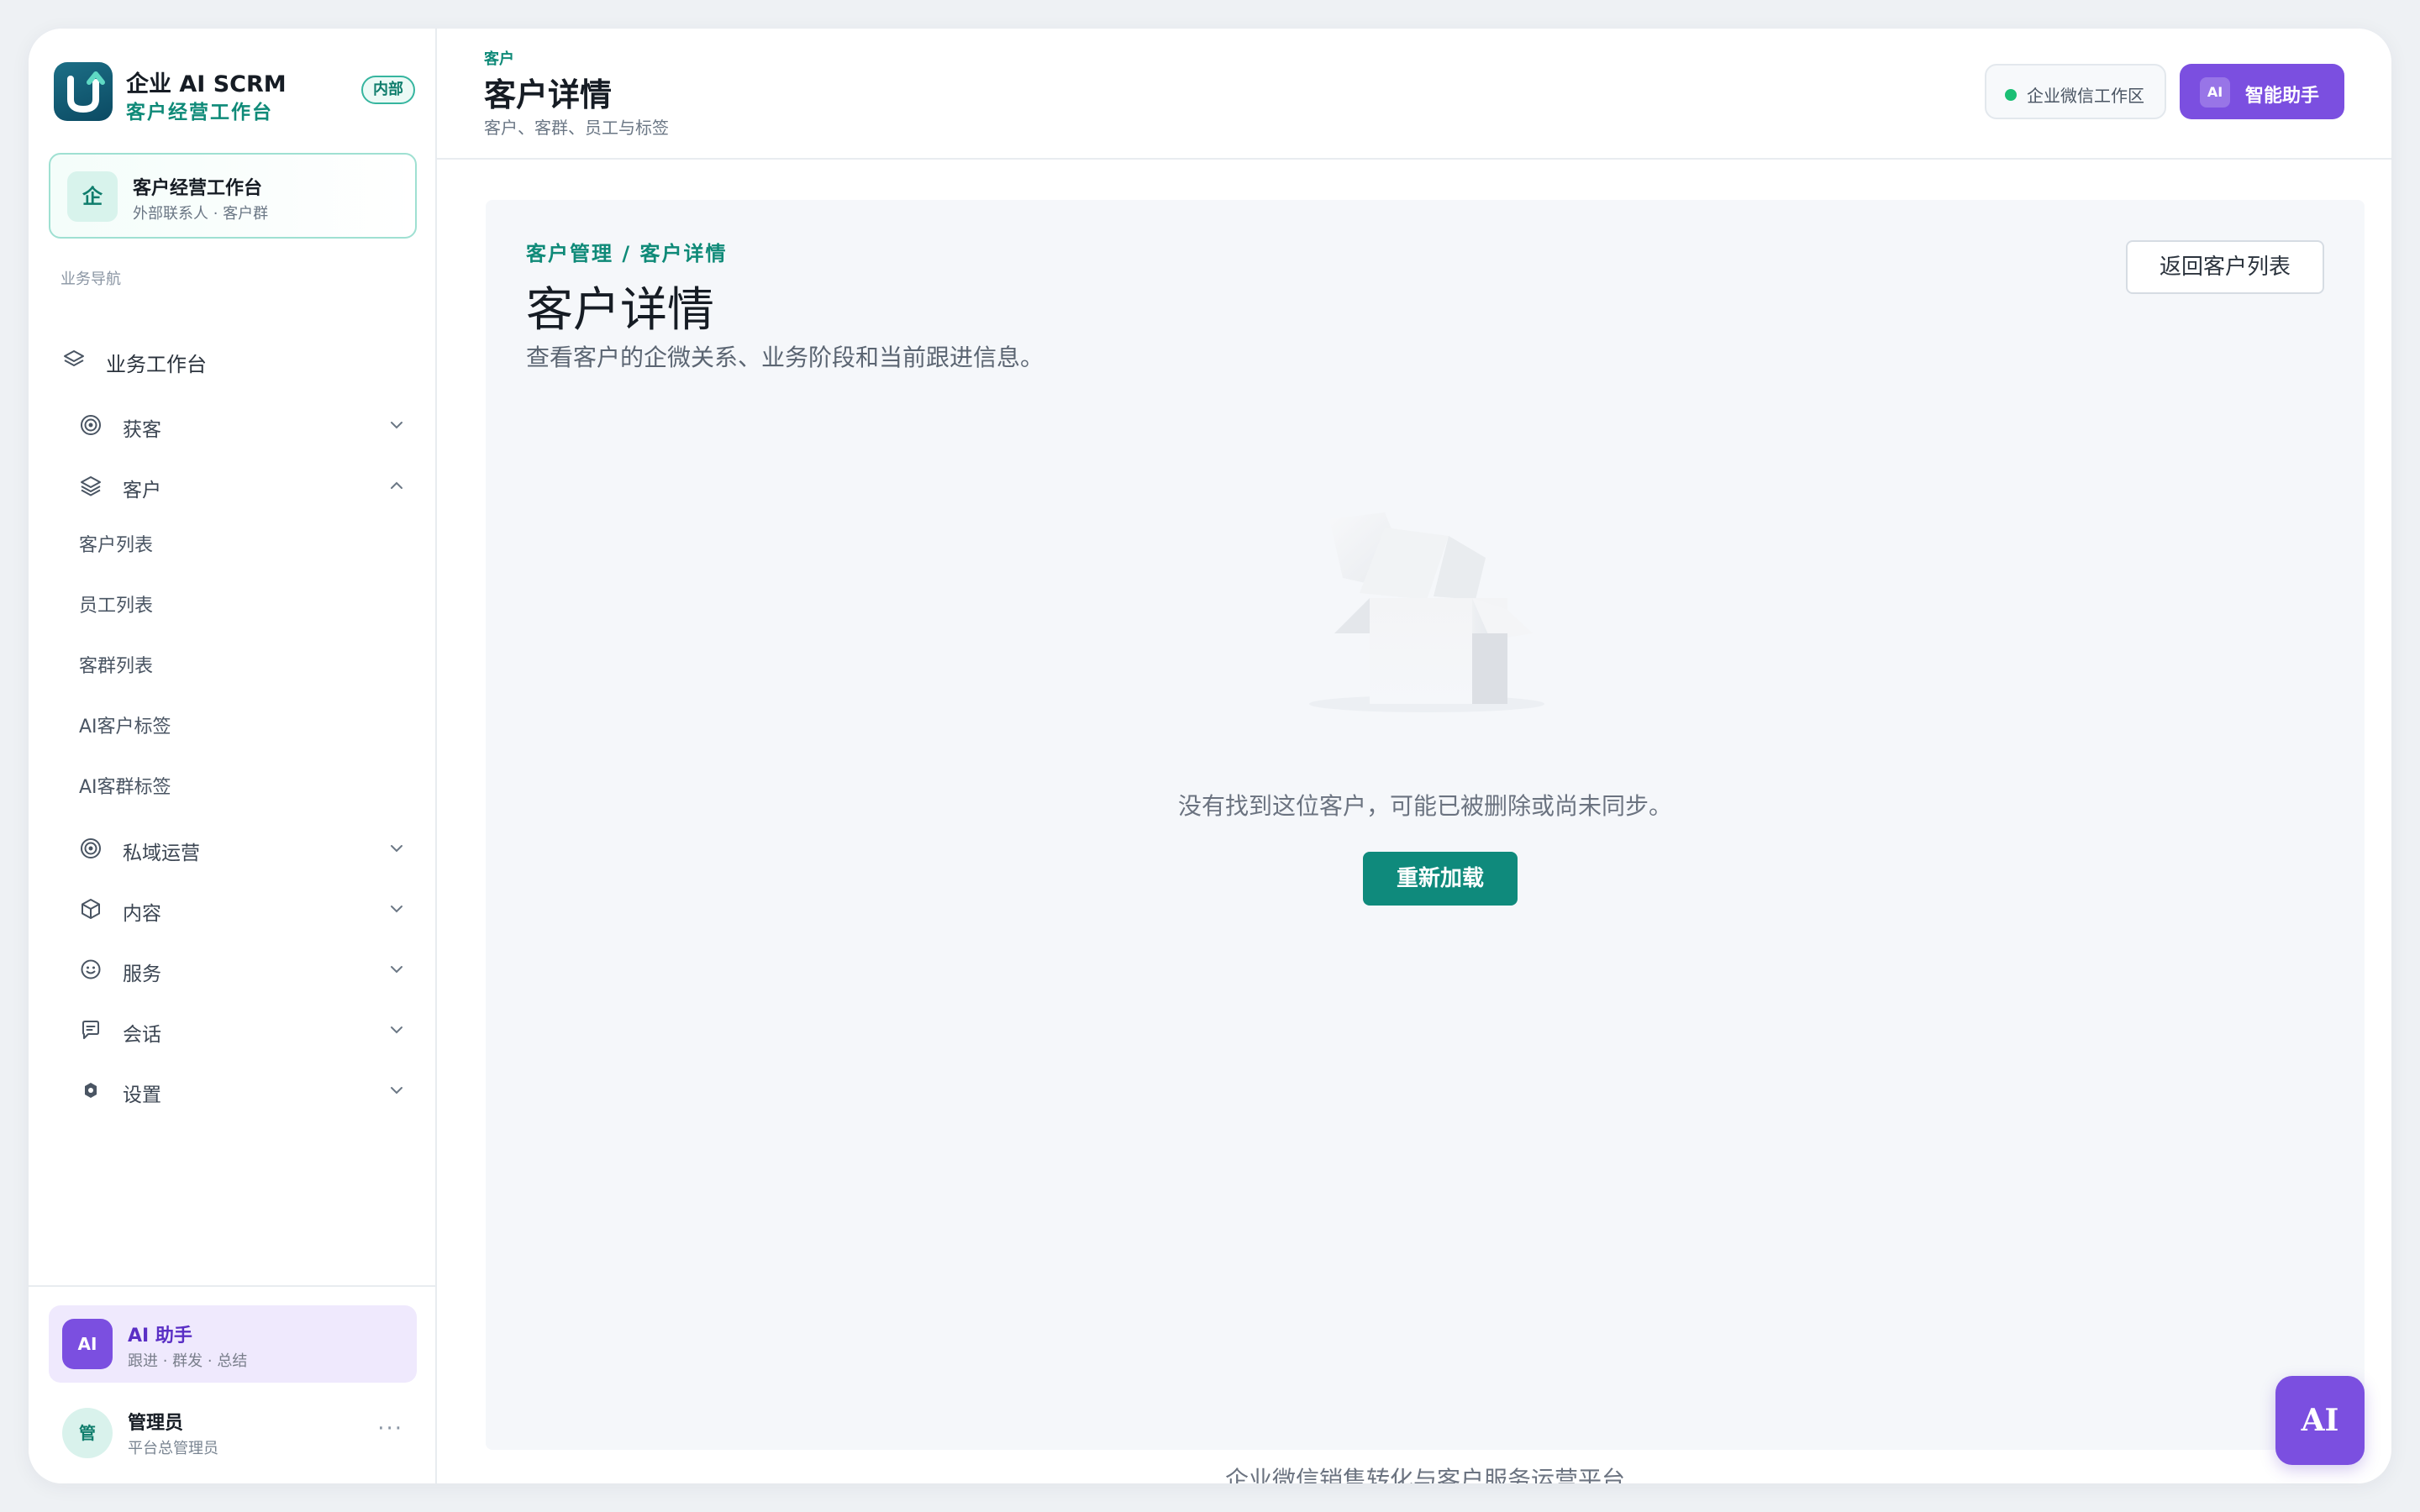 Image resolution: width=2420 pixels, height=1512 pixels. I want to click on back-to-list-button: 返回客户列表, so click(2225, 267).